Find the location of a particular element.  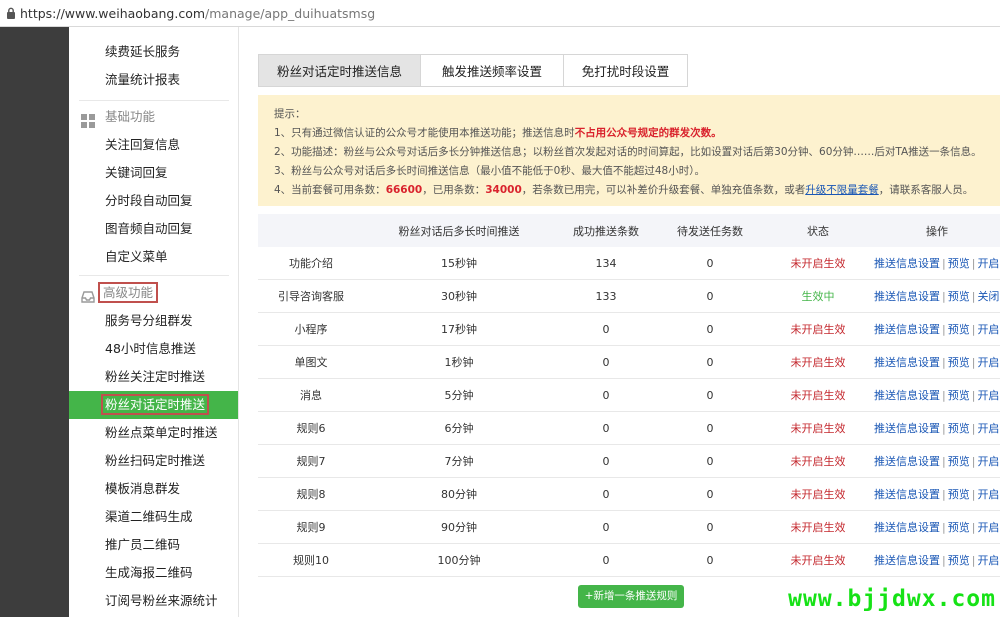

rule-name-cell: 引导咨询客服 is located at coordinates (311, 296).